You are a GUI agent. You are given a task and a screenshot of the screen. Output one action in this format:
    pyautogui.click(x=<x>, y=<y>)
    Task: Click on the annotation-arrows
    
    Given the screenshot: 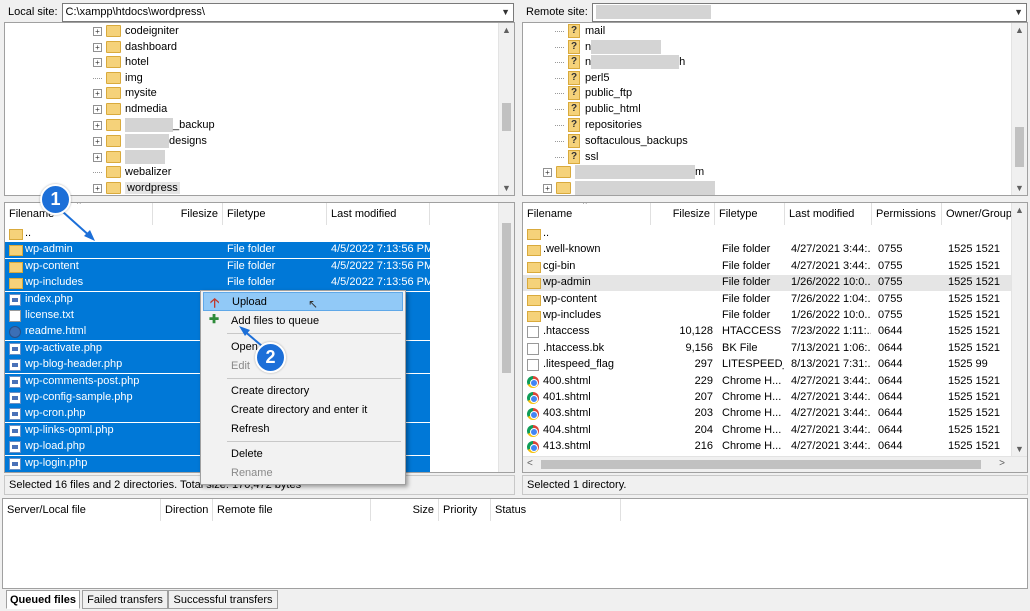 What is the action you would take?
    pyautogui.click(x=162, y=279)
    